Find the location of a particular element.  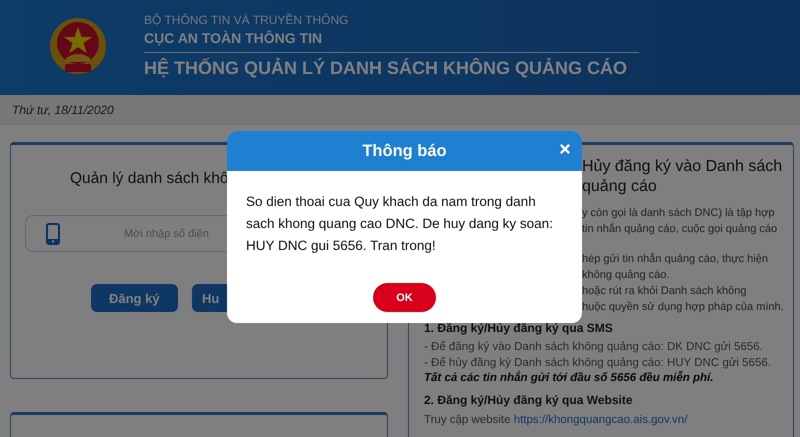

website-text: Truy cập website https://khongquangcao.ais.gov.vn/ is located at coordinates (556, 420).